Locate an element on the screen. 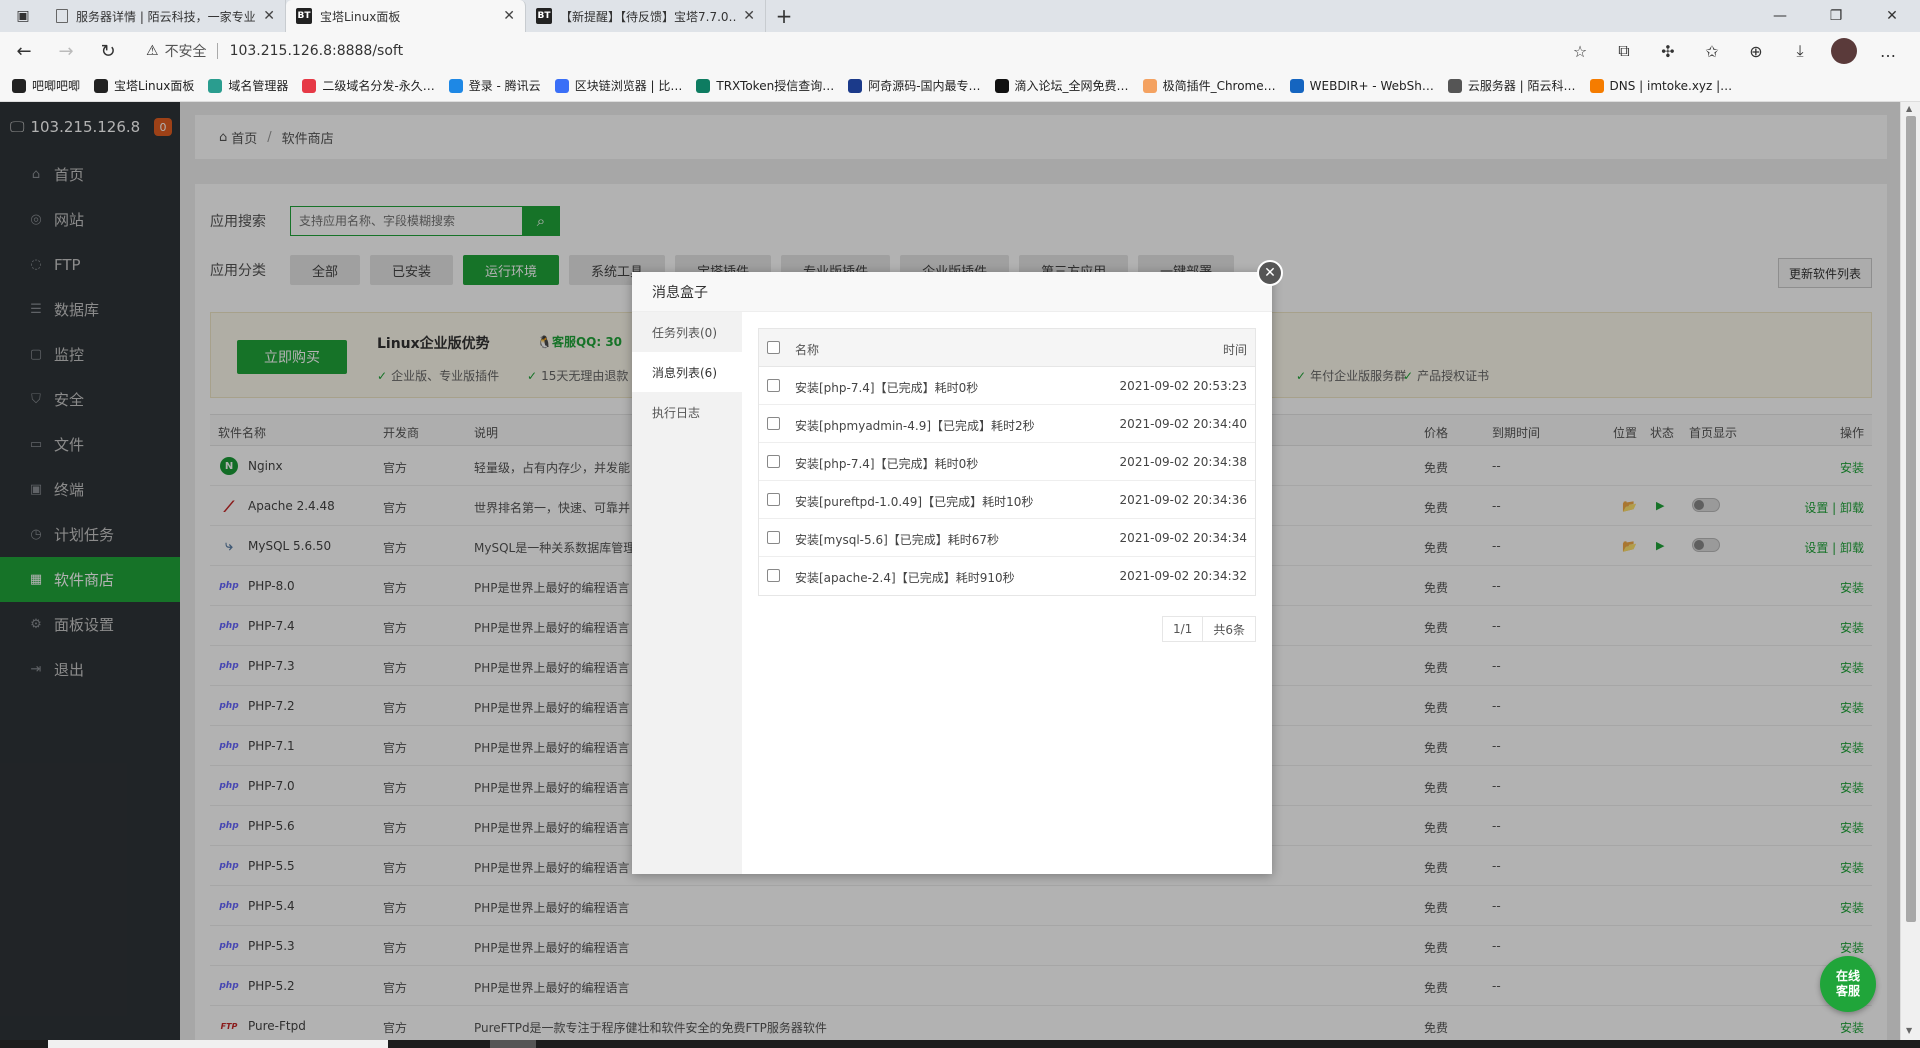 This screenshot has width=1920, height=1048. online-support-button: 在线 客服 is located at coordinates (1848, 984).